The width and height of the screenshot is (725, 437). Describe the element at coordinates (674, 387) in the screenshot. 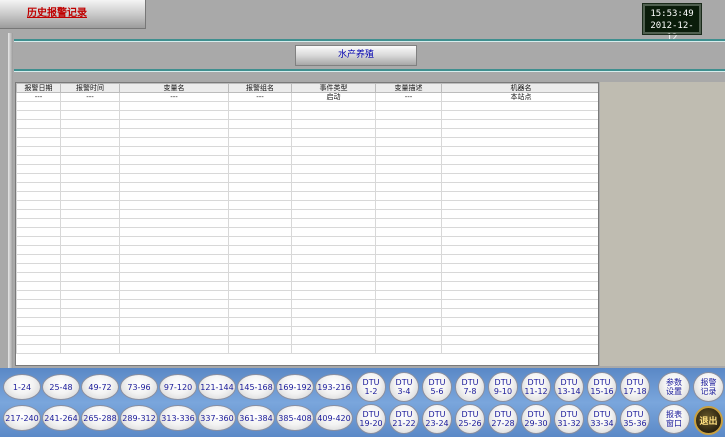

I see `parameter-settings-button: 参数 设置` at that location.